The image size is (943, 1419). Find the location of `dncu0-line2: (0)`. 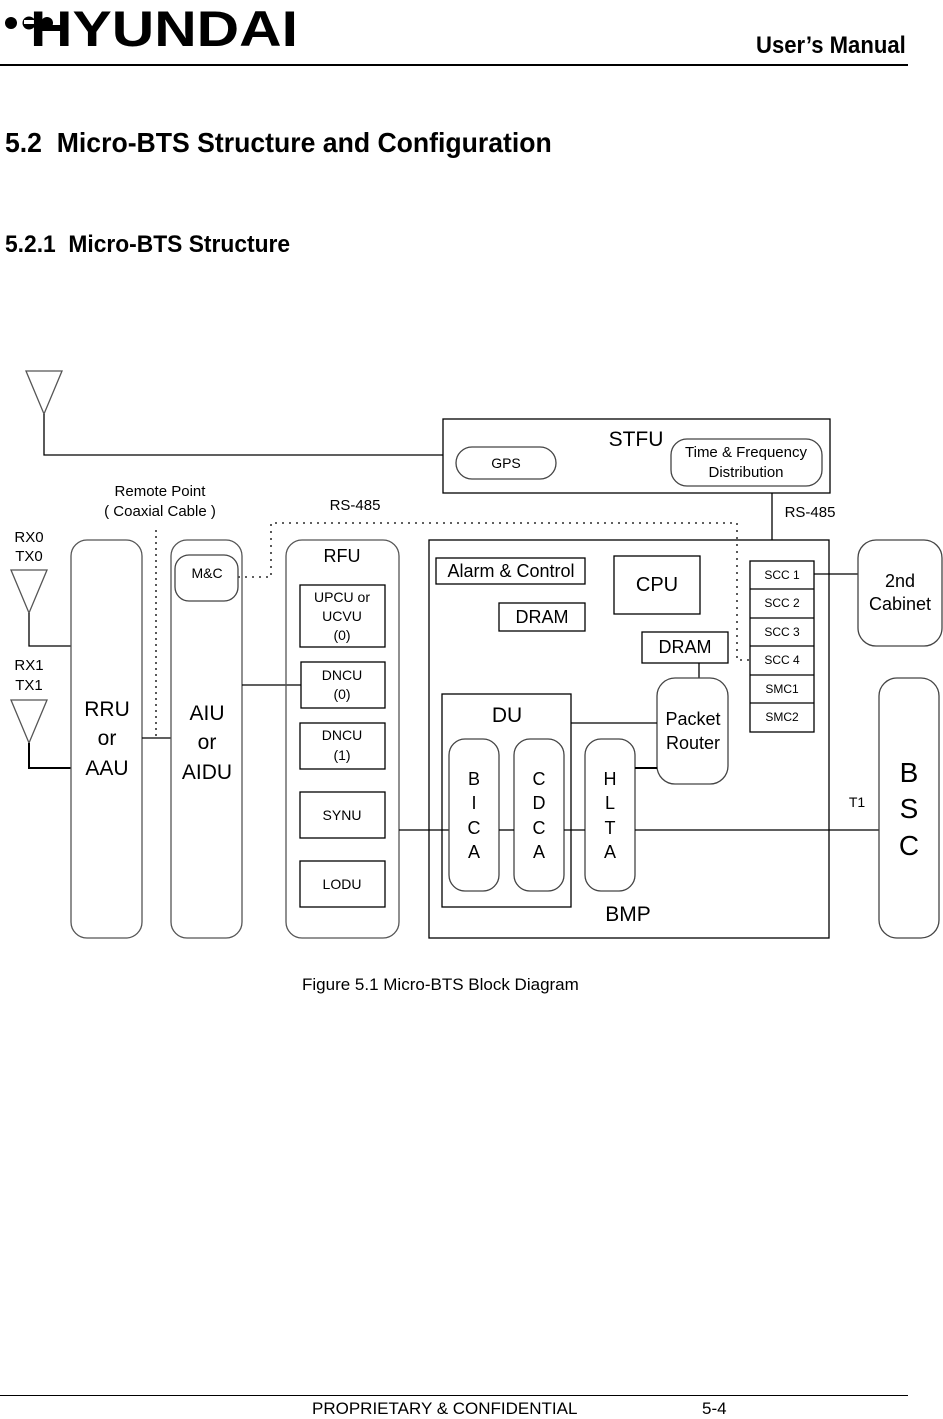

dncu0-line2: (0) is located at coordinates (341, 694).